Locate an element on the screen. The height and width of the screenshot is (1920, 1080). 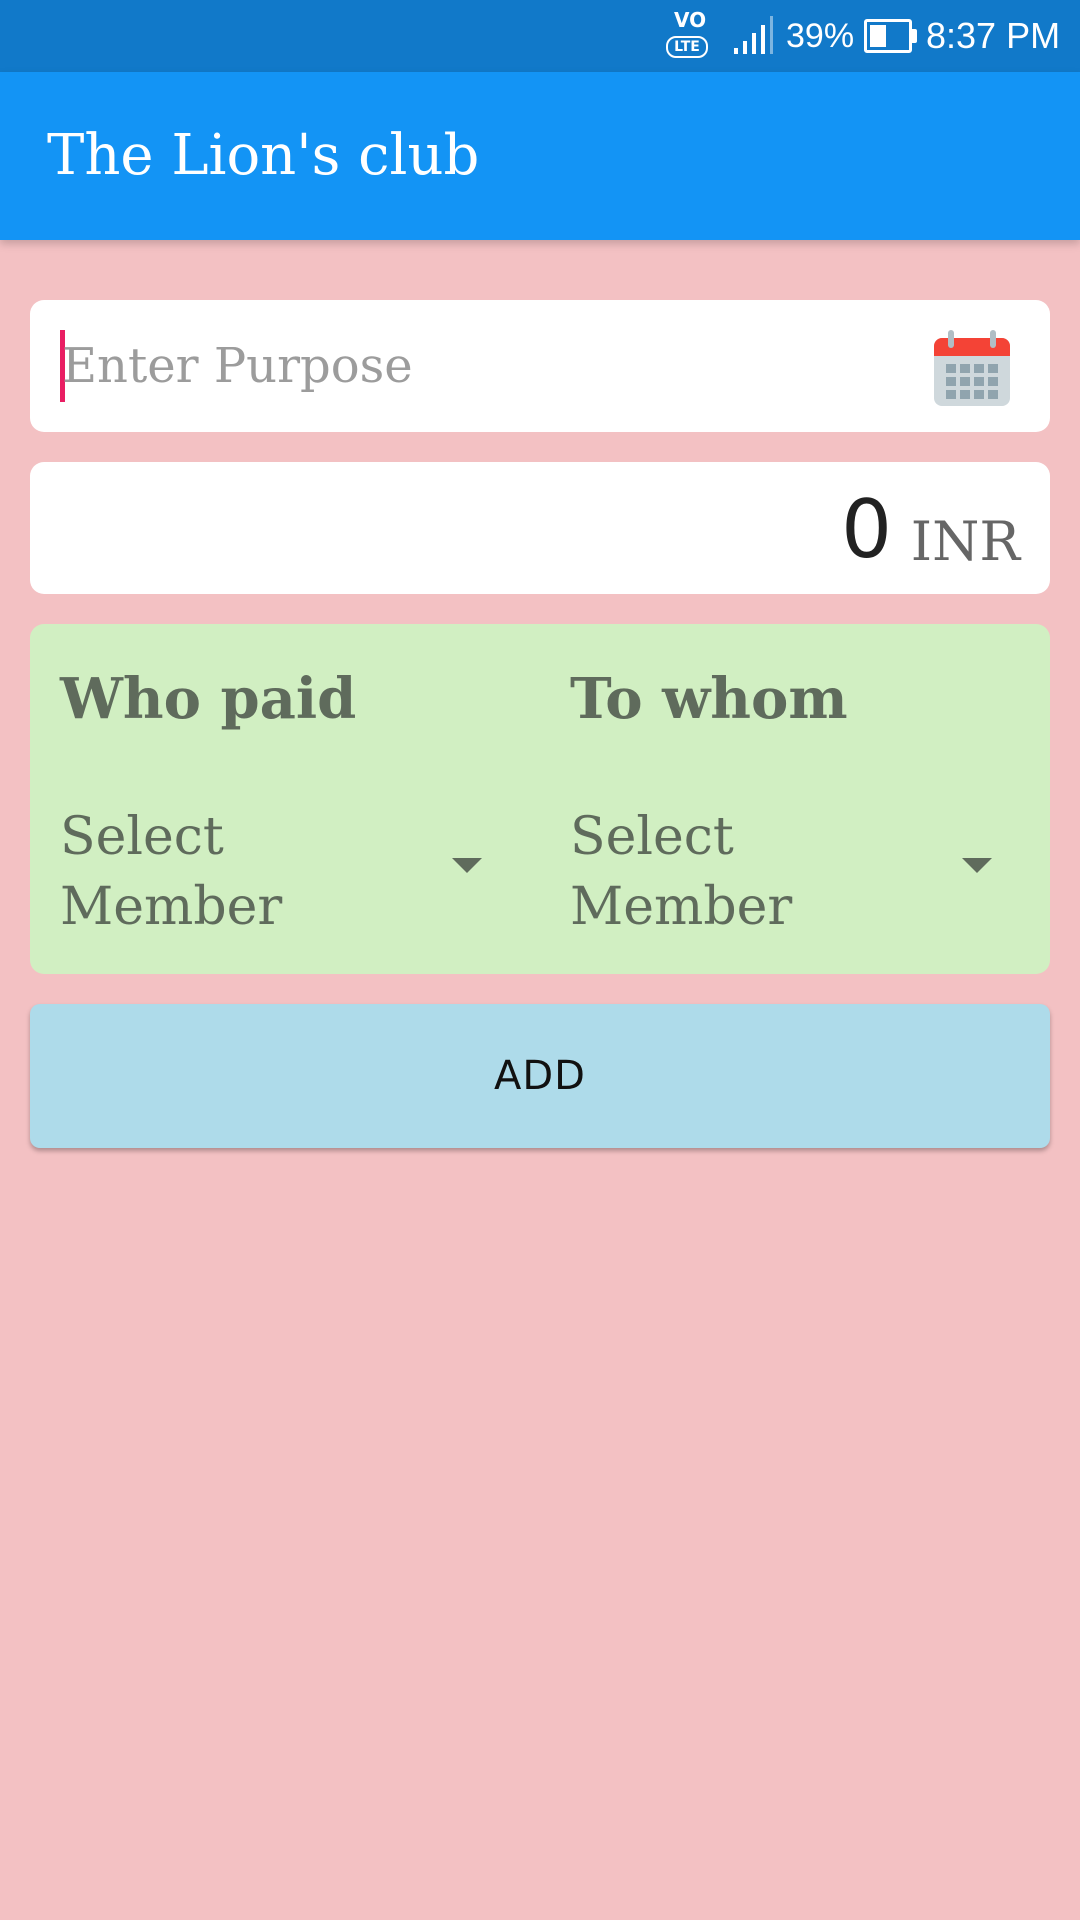
who-paid-selected: Select Member is located at coordinates (171, 872).